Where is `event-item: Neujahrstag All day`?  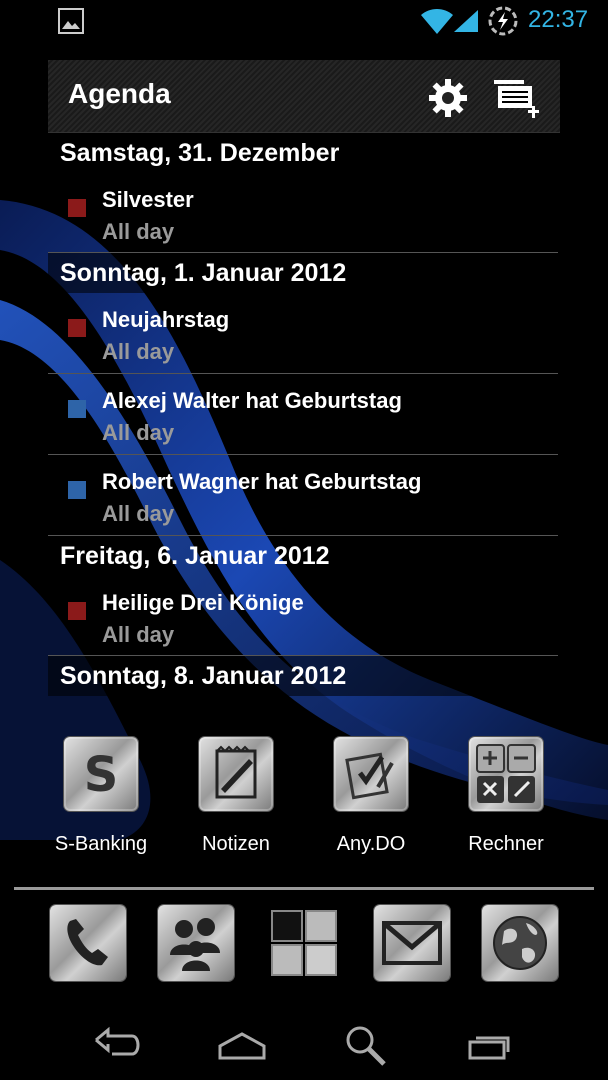 event-item: Neujahrstag All day is located at coordinates (303, 333).